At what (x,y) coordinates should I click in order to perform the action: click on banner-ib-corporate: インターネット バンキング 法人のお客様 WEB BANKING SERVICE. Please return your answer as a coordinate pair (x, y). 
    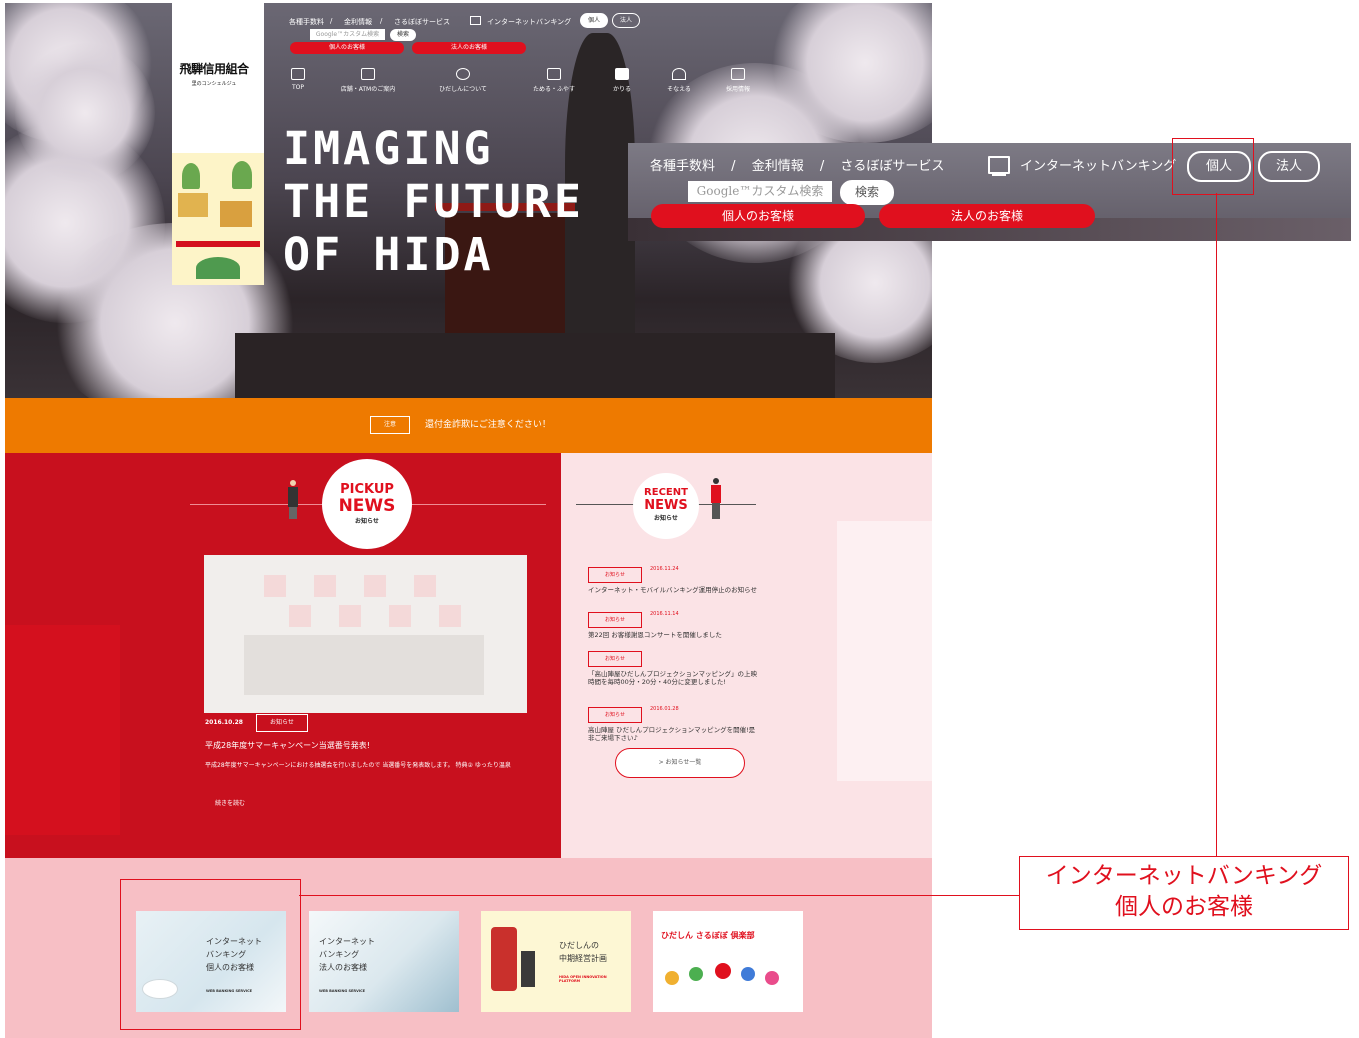
    Looking at the image, I should click on (384, 961).